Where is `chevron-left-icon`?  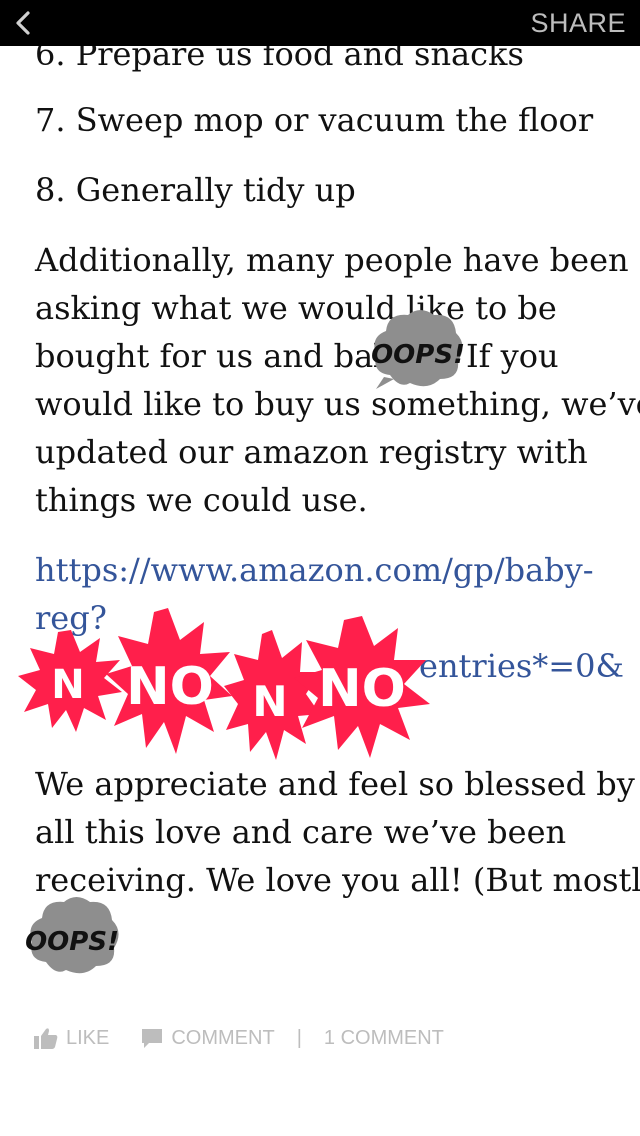 chevron-left-icon is located at coordinates (23, 23).